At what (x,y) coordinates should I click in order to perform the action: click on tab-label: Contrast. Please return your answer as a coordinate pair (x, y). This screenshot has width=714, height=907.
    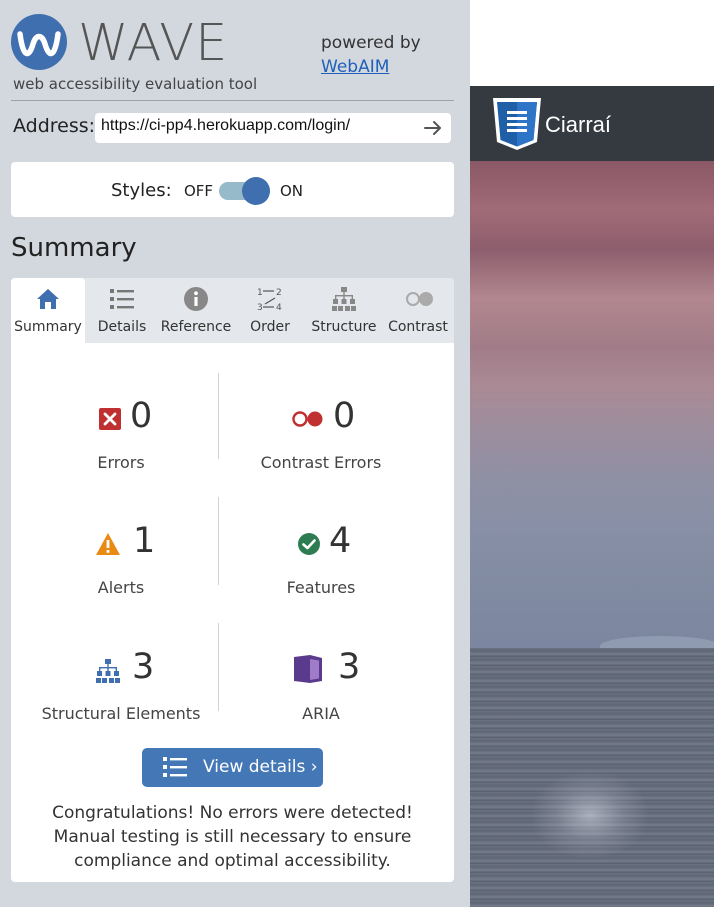
    Looking at the image, I should click on (418, 327).